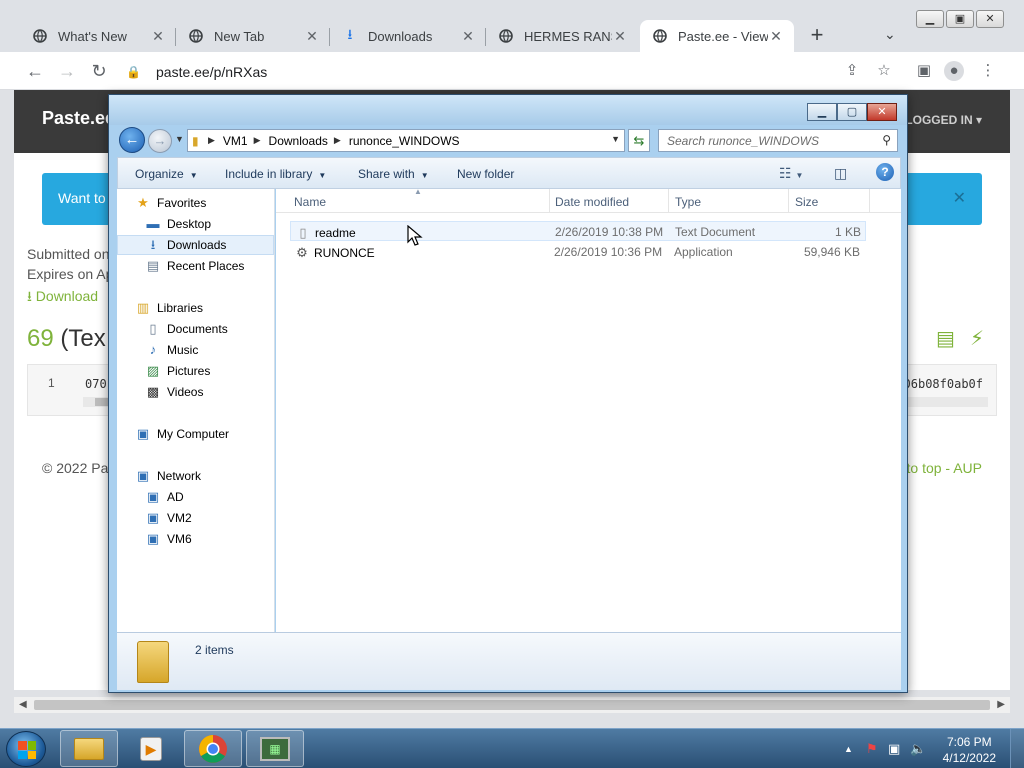 Image resolution: width=1024 pixels, height=768 pixels. What do you see at coordinates (894, 749) in the screenshot?
I see `network-status-icon: ▣` at bounding box center [894, 749].